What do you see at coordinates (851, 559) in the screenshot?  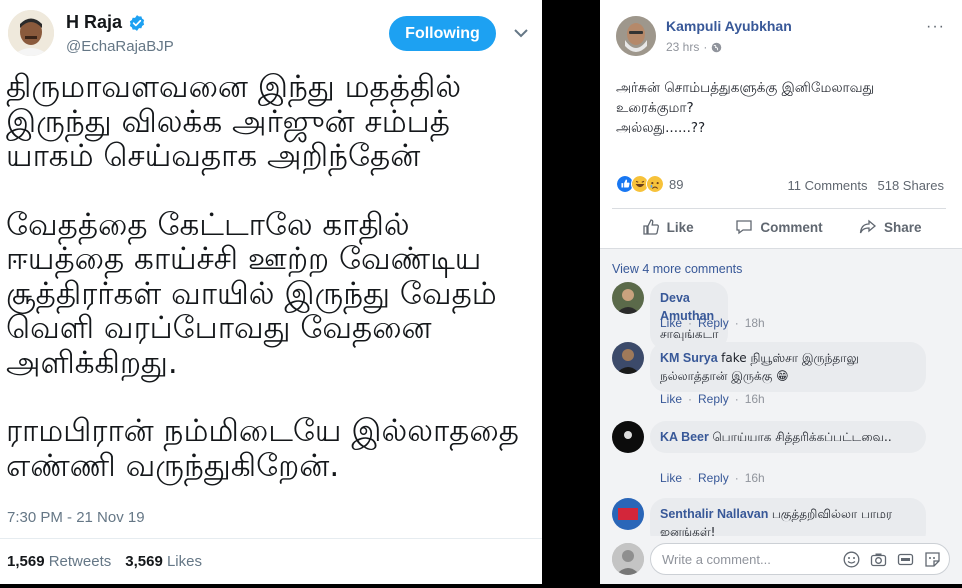 I see `emoji-icon` at bounding box center [851, 559].